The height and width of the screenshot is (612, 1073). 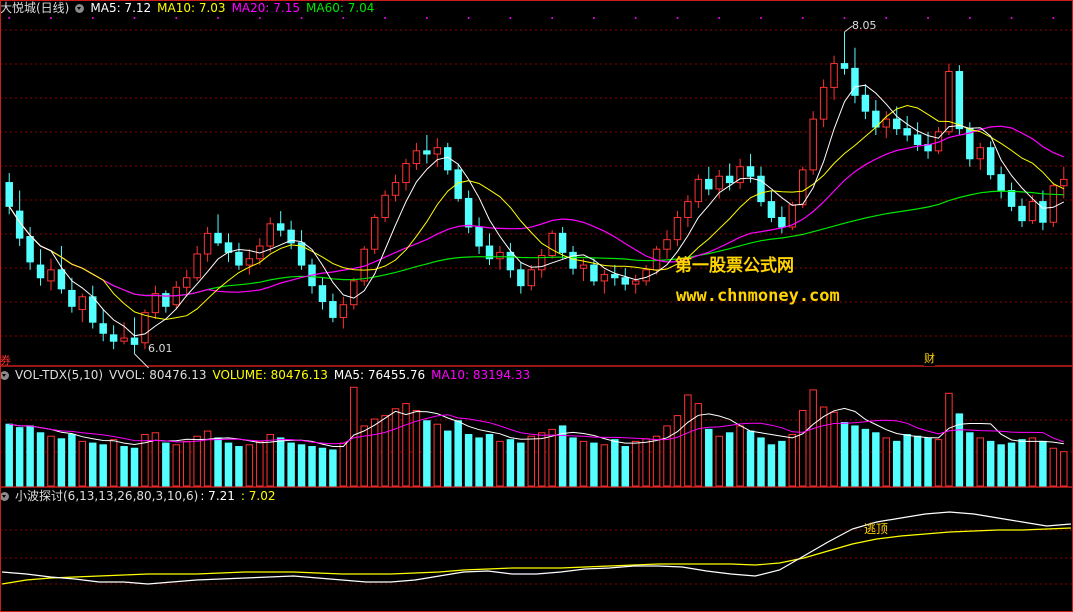 What do you see at coordinates (929, 358) in the screenshot?
I see `finance-marker: 财` at bounding box center [929, 358].